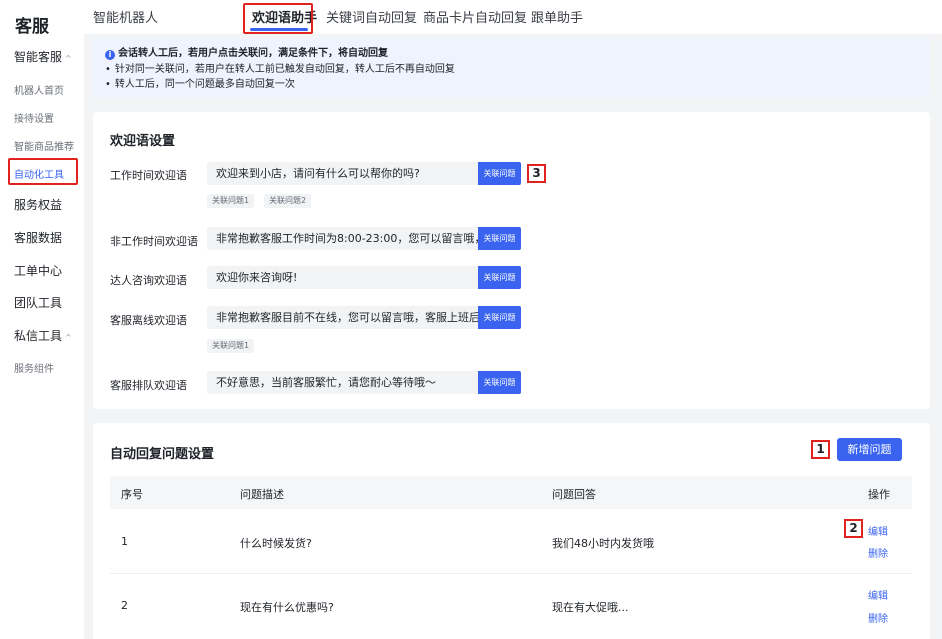 The height and width of the screenshot is (639, 942). What do you see at coordinates (879, 494) in the screenshot?
I see `column-header-actions: 操作` at bounding box center [879, 494].